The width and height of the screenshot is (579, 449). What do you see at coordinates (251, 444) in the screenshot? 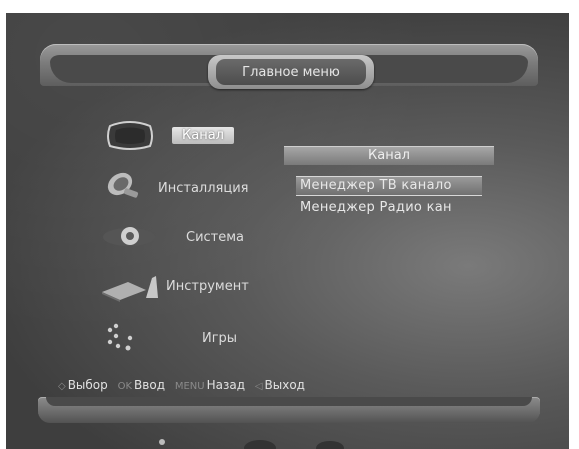
I see `decorative-knobs` at bounding box center [251, 444].